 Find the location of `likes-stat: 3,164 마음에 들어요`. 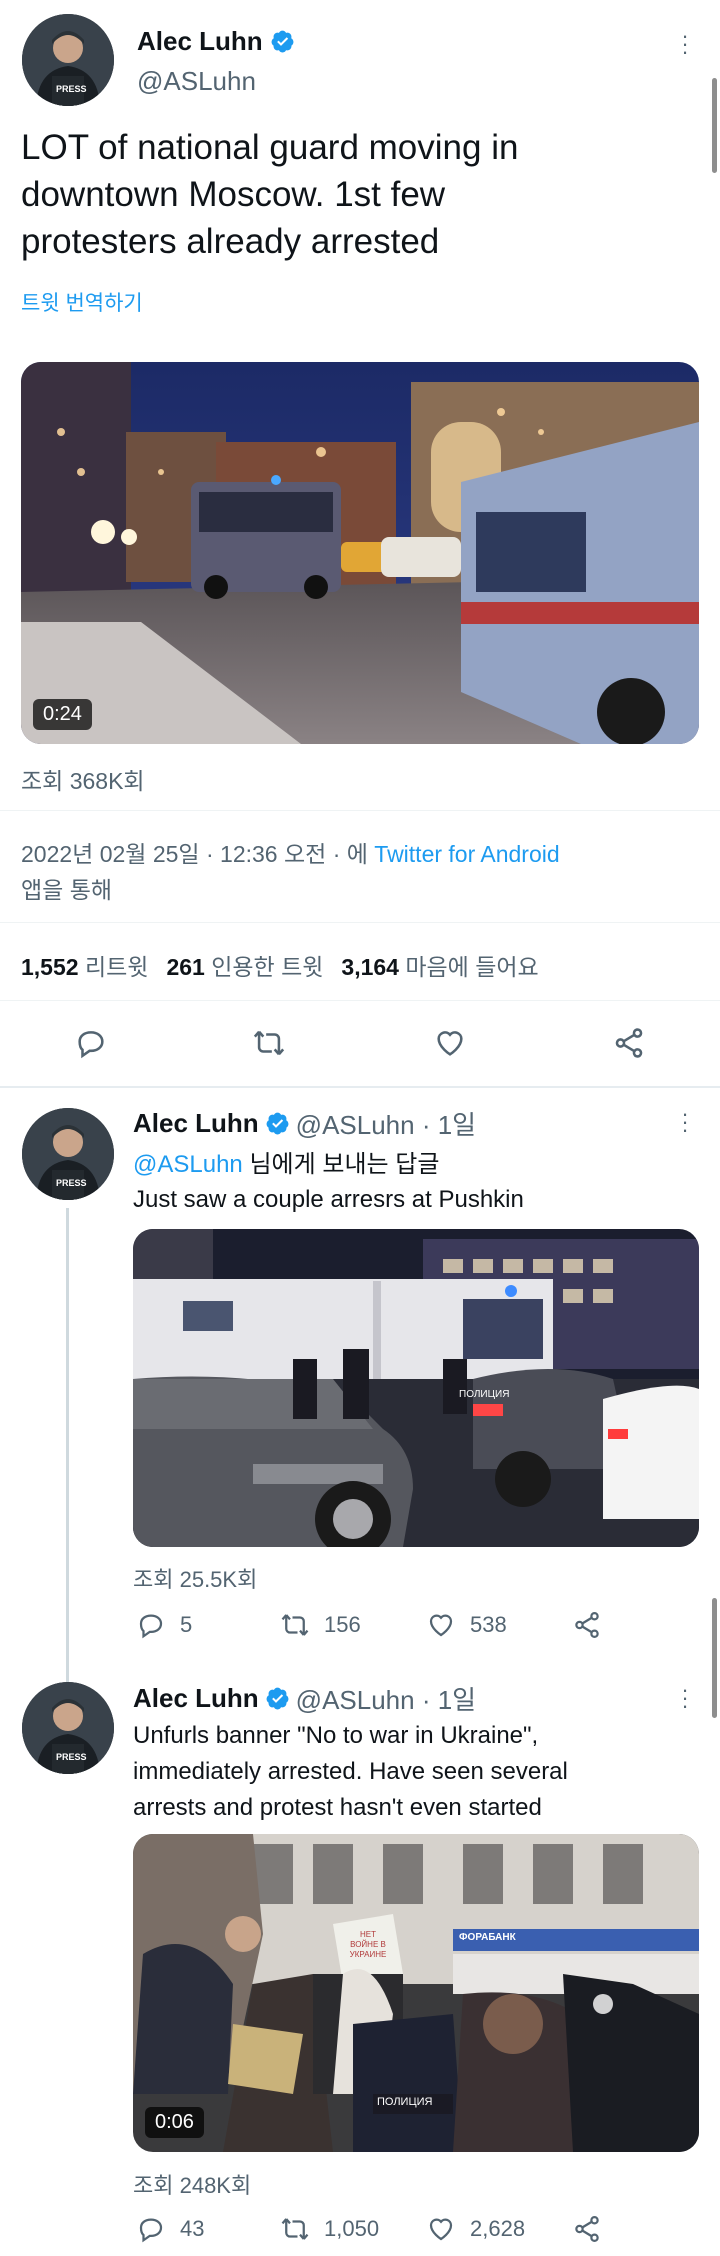

likes-stat: 3,164 마음에 들어요 is located at coordinates (439, 965).